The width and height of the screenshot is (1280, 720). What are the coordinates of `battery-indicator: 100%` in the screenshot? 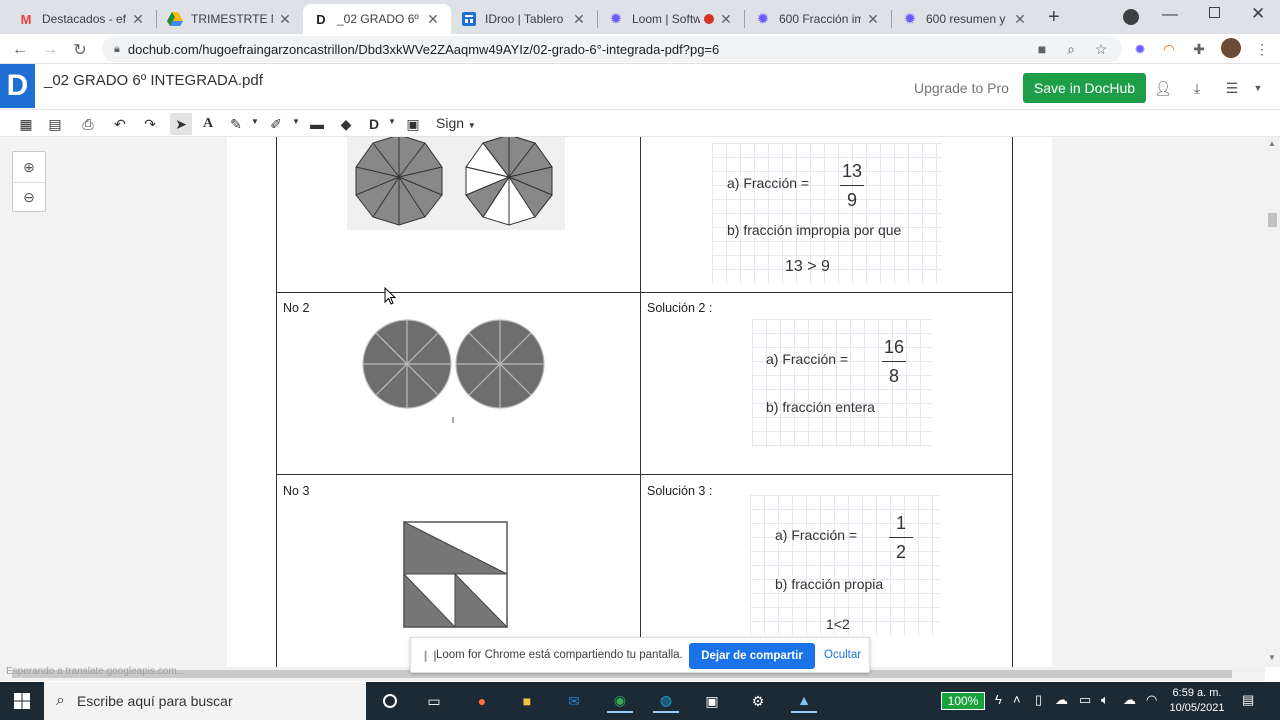 It's located at (963, 701).